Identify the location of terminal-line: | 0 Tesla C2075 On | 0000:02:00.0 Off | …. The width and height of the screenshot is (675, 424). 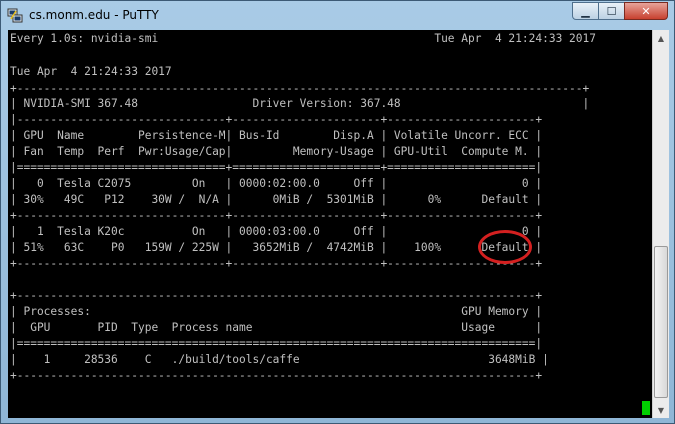
(276, 183).